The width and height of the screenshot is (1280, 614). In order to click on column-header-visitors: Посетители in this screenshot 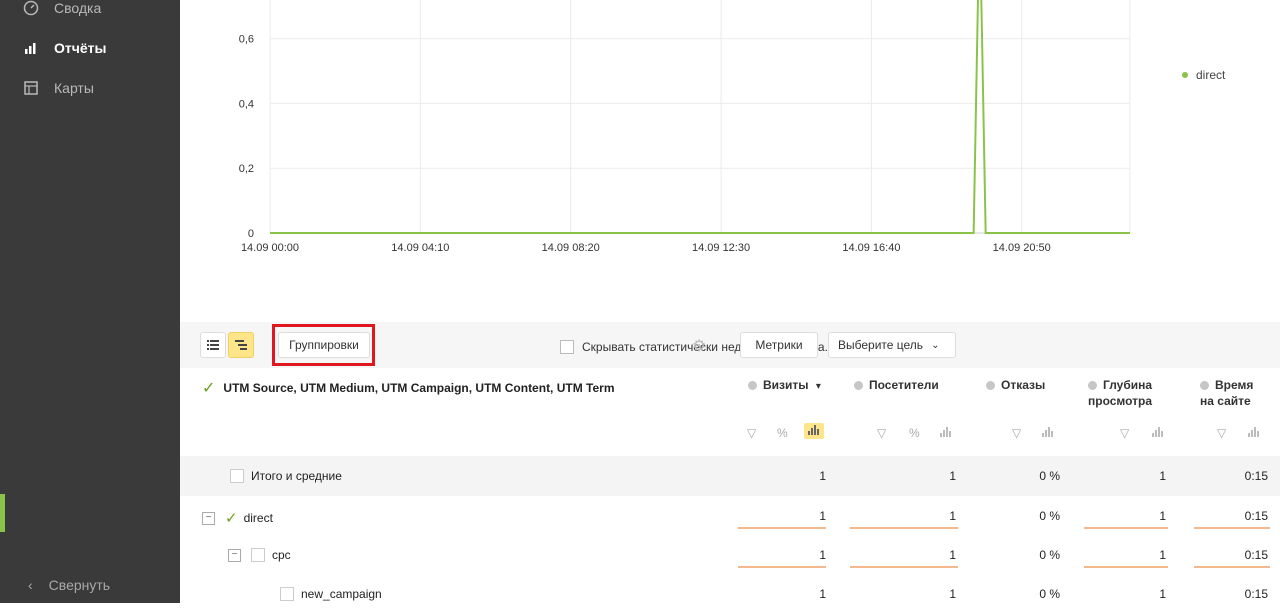, I will do `click(896, 385)`.